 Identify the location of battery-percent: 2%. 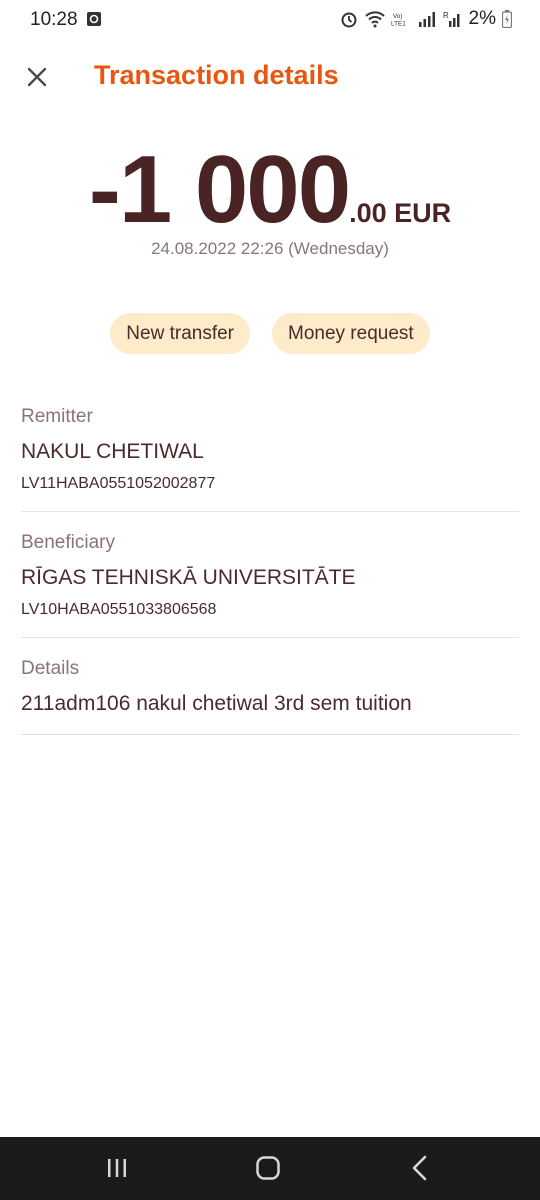
(482, 18).